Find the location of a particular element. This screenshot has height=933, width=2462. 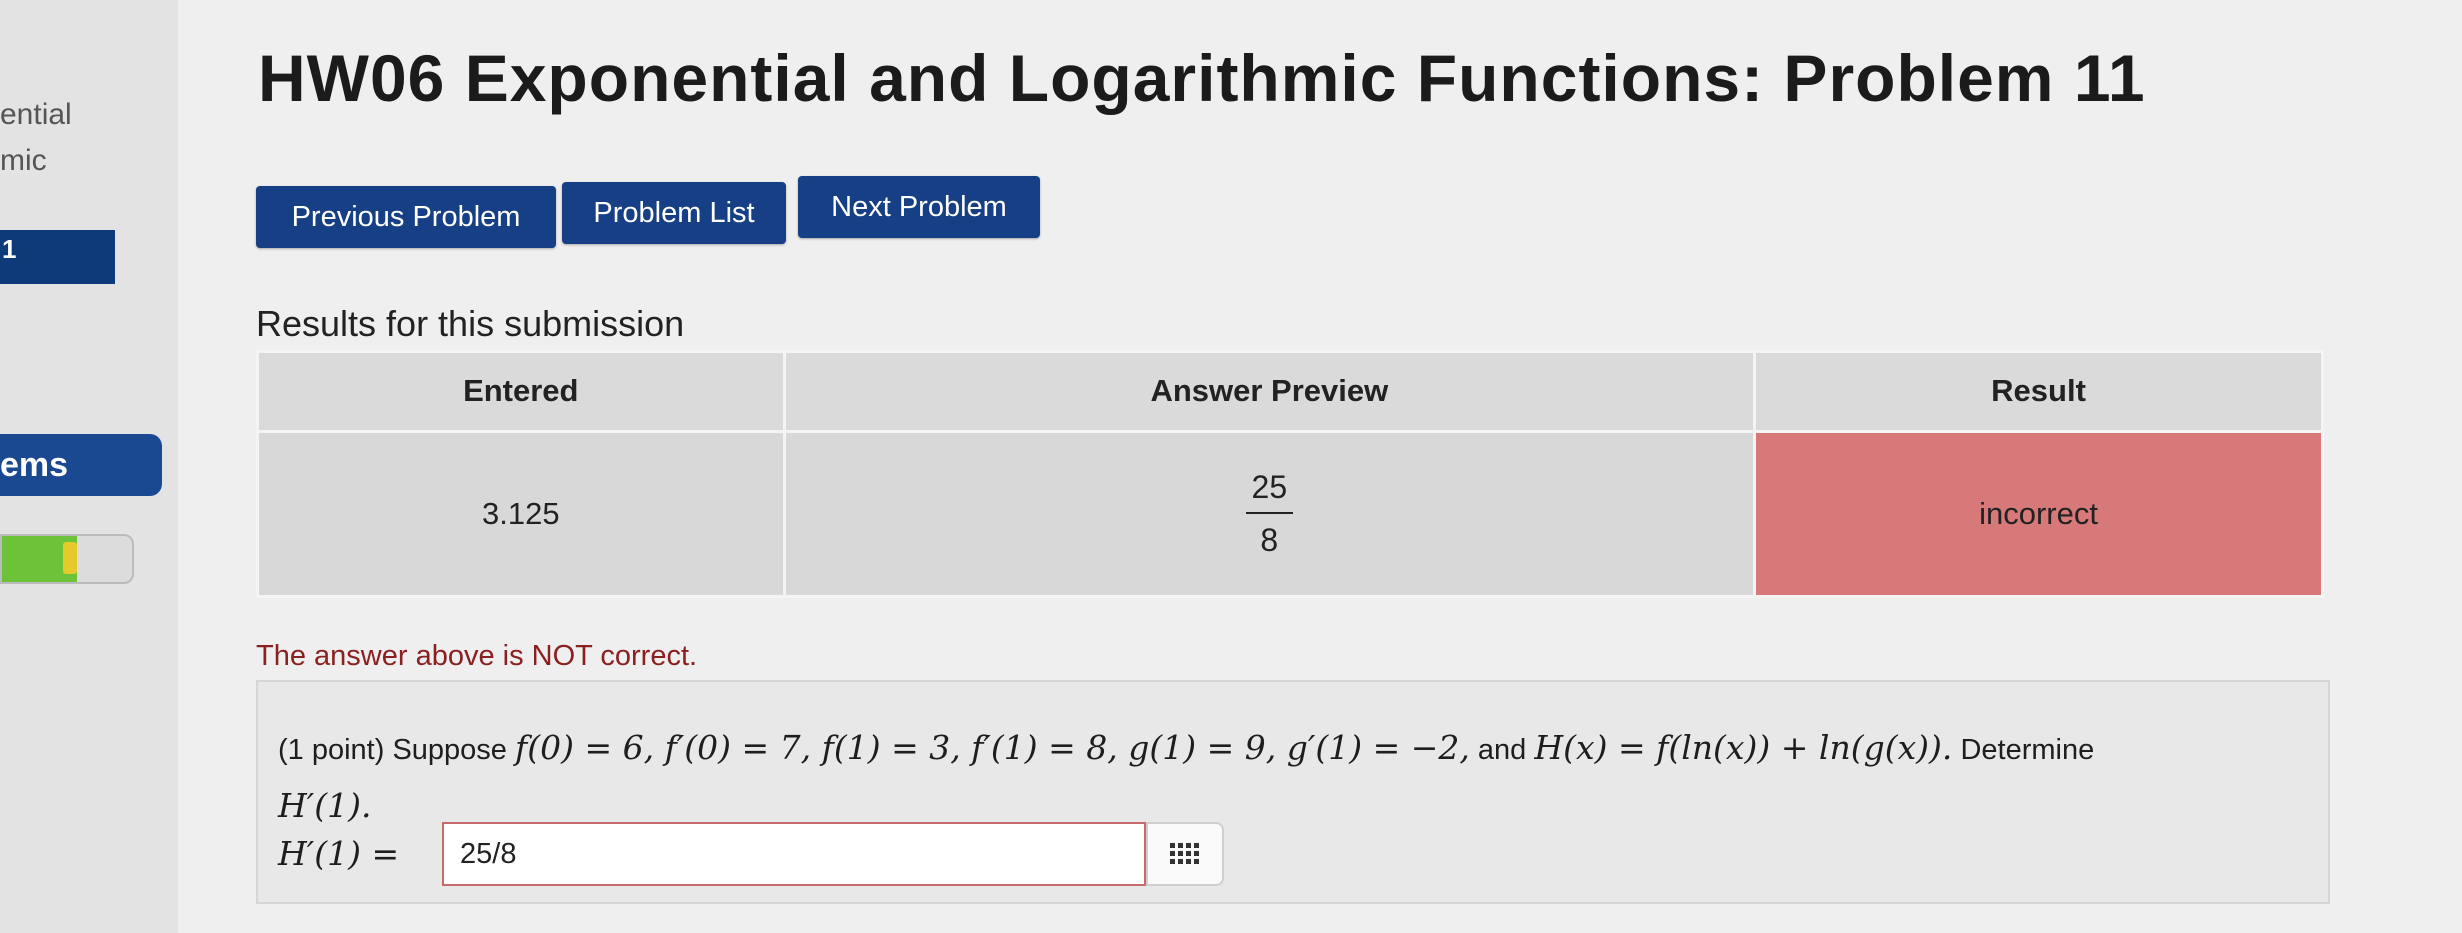

answer-preview: 25 8 is located at coordinates (1269, 514).